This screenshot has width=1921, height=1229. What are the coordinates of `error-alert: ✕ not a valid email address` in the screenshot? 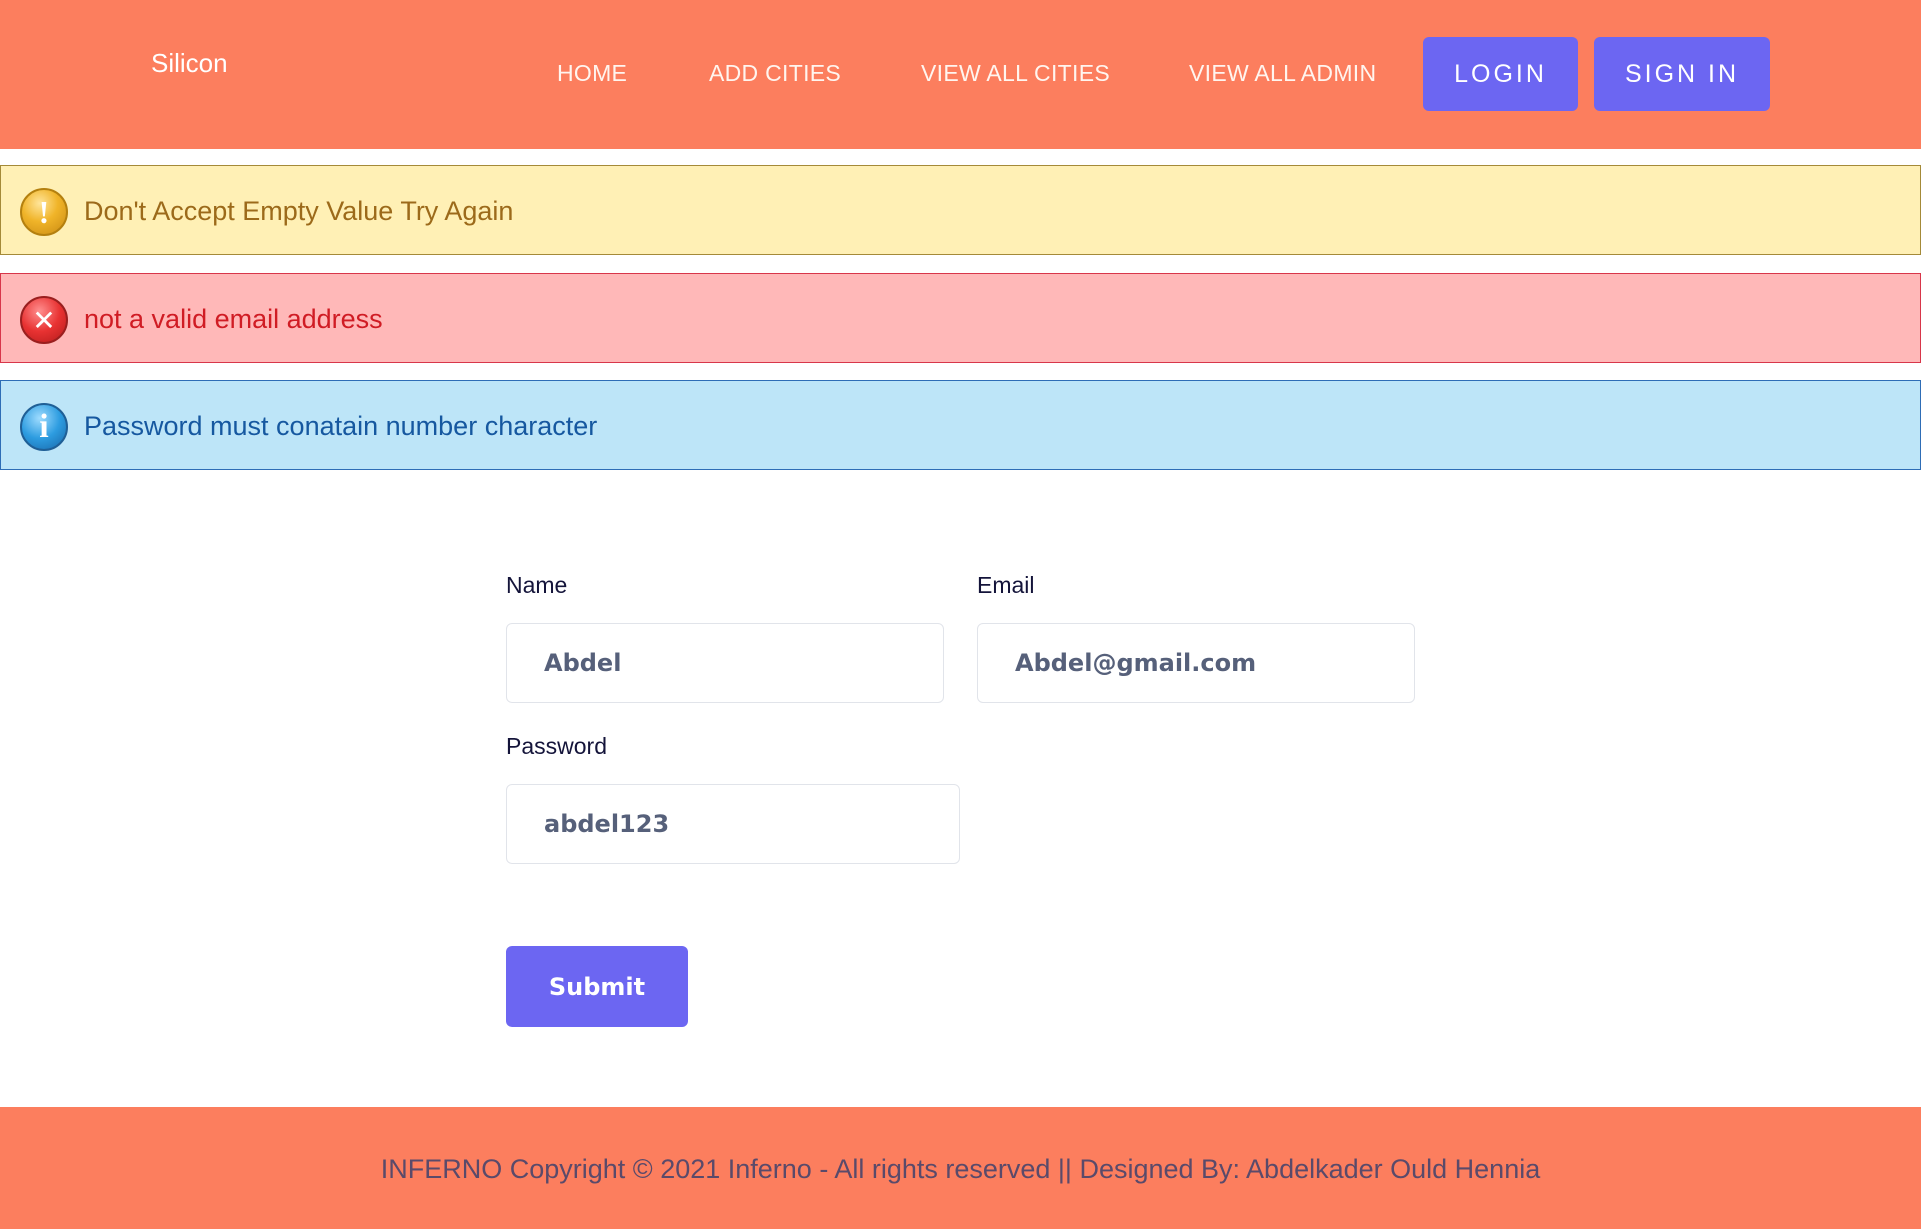 It's located at (960, 318).